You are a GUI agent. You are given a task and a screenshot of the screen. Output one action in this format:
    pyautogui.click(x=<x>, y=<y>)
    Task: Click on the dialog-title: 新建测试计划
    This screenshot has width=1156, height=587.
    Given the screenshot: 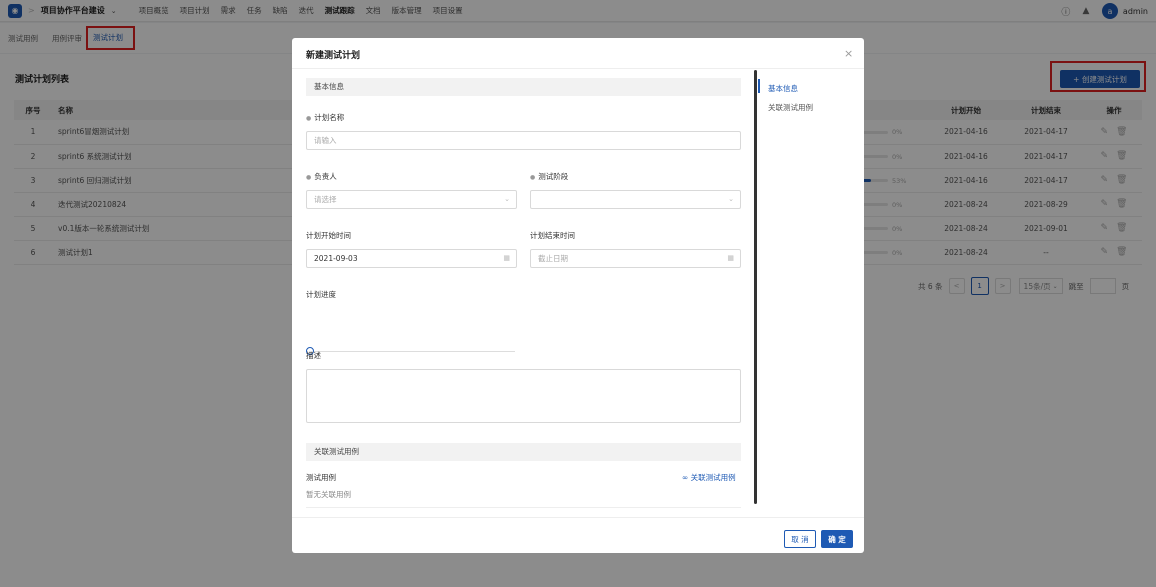 What is the action you would take?
    pyautogui.click(x=333, y=56)
    